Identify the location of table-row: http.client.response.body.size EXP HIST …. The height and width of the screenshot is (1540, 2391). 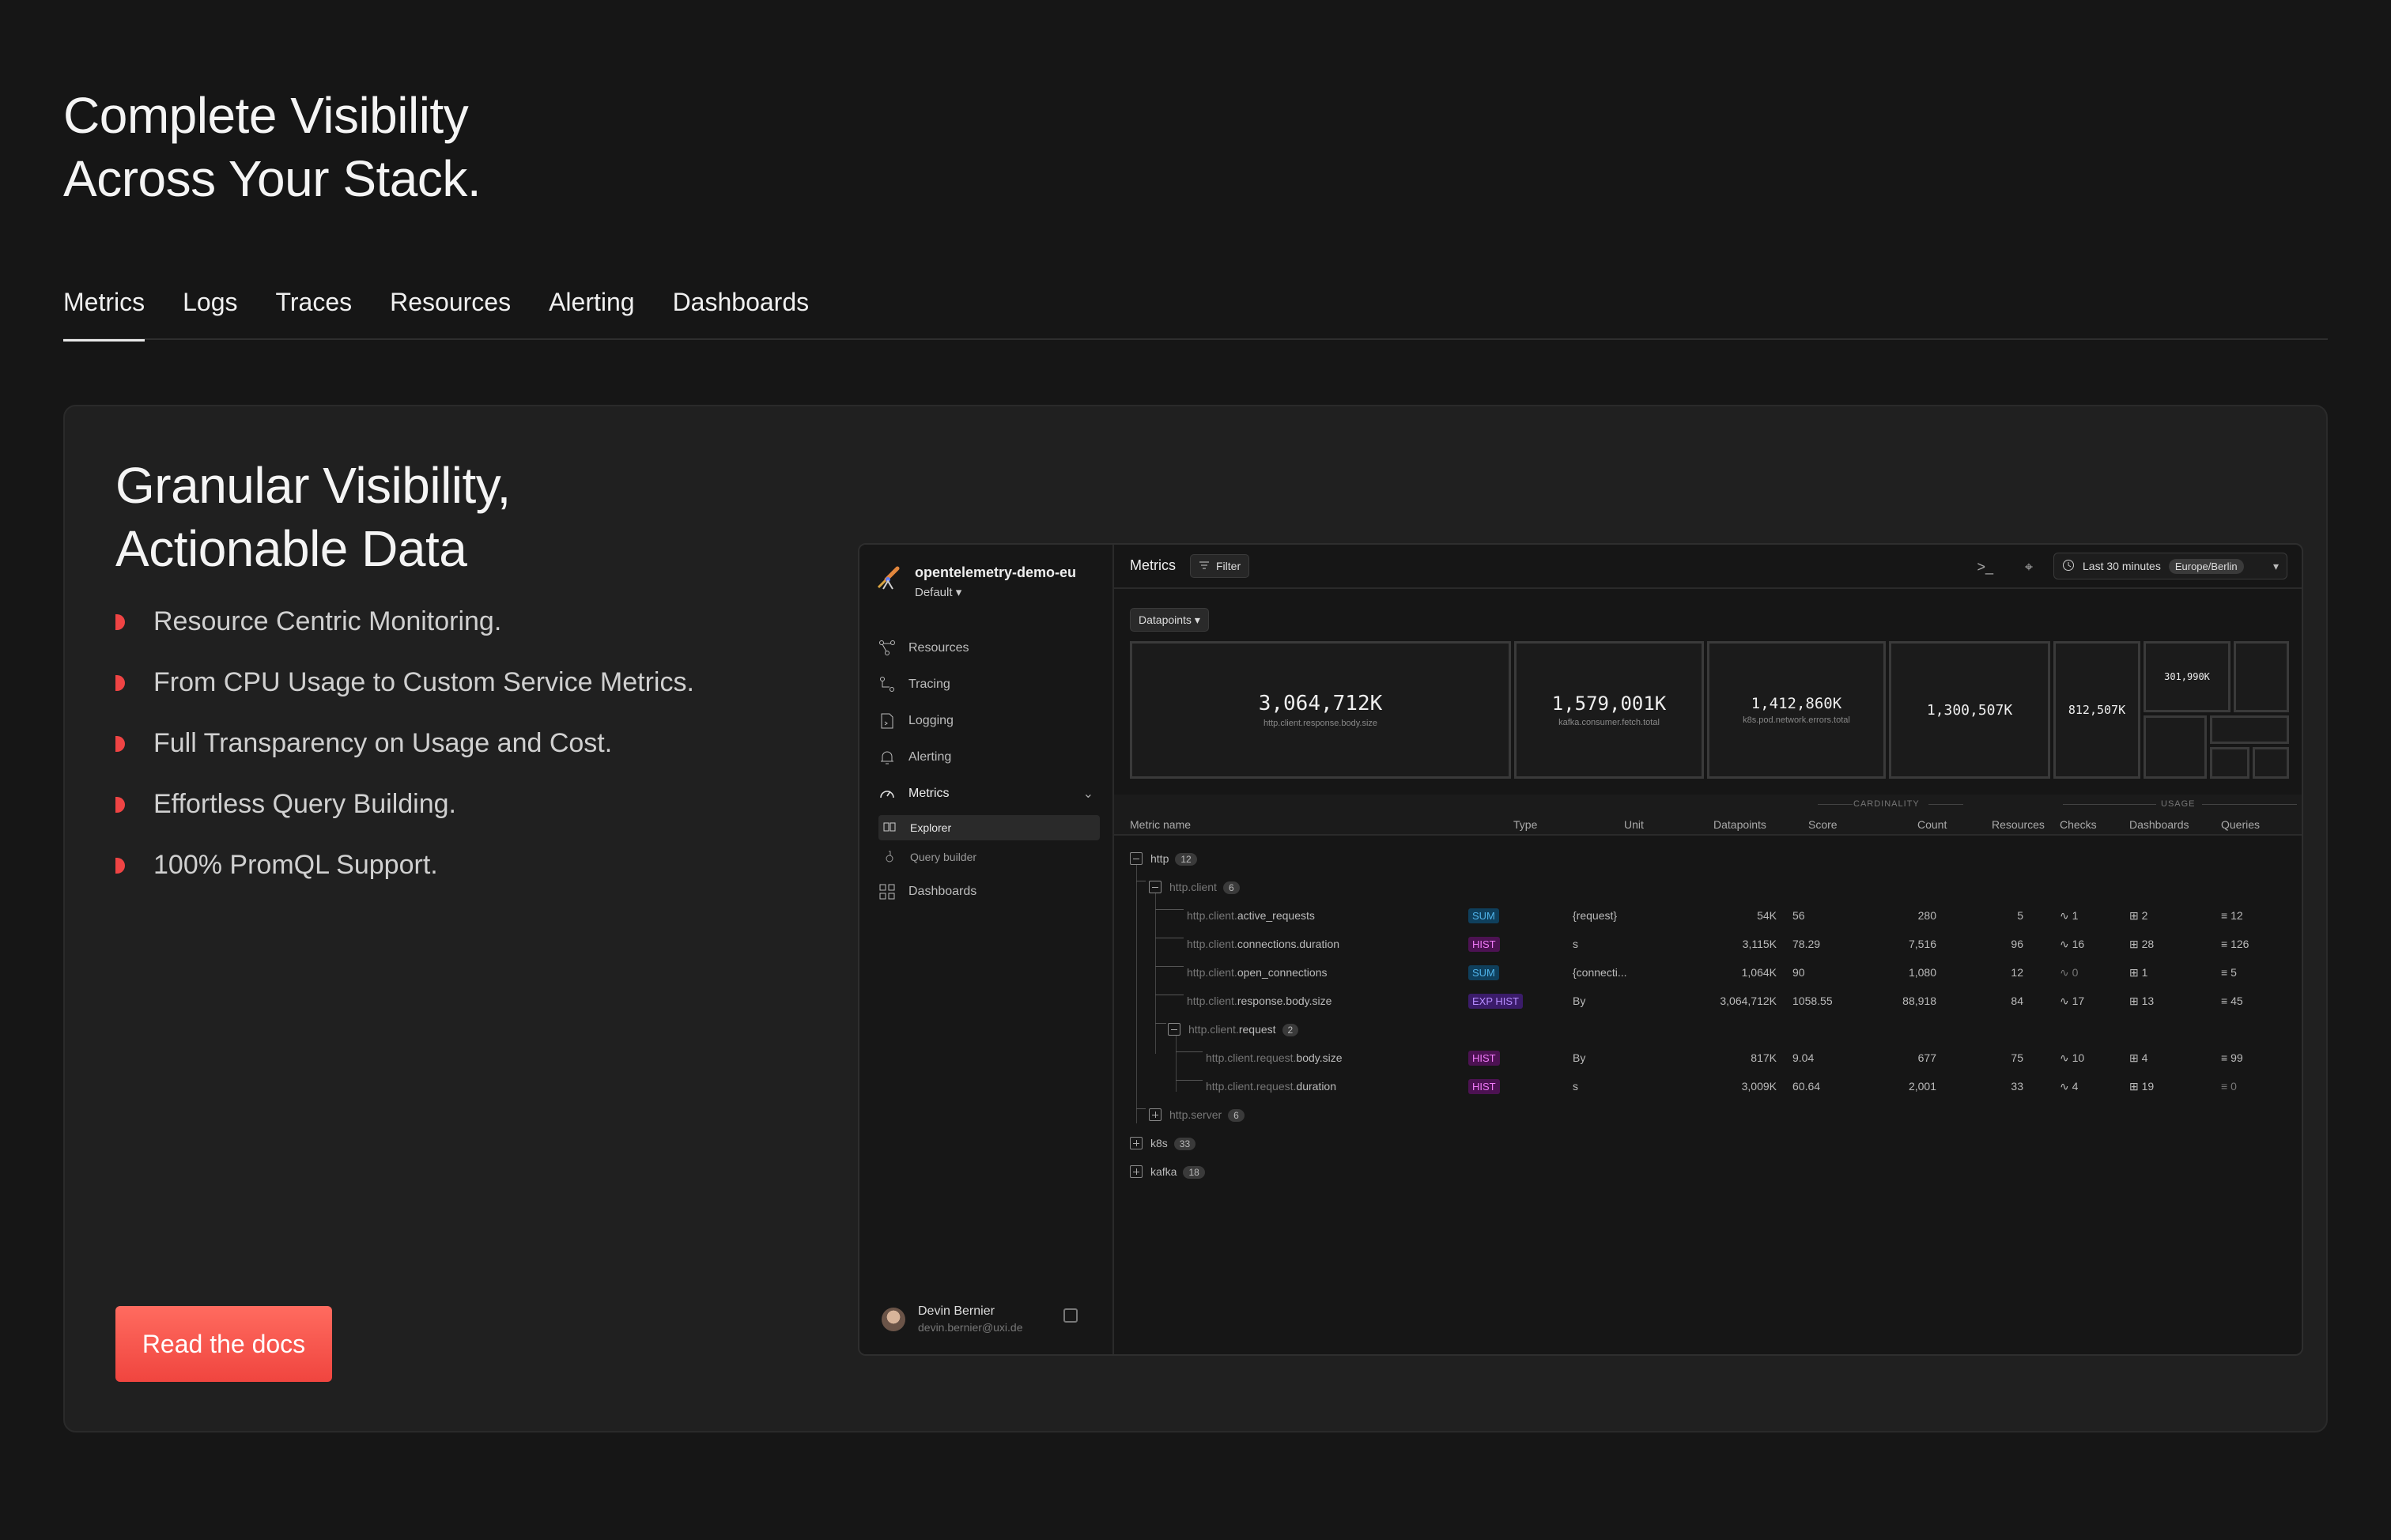
(1708, 1002).